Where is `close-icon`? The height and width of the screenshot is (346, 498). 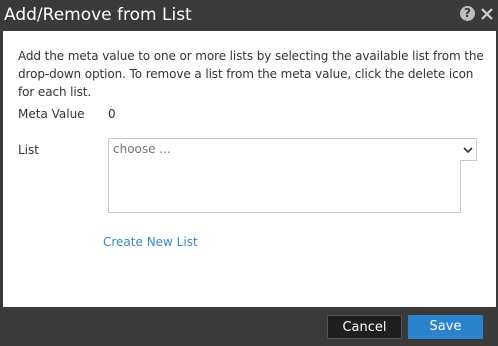 close-icon is located at coordinates (487, 13).